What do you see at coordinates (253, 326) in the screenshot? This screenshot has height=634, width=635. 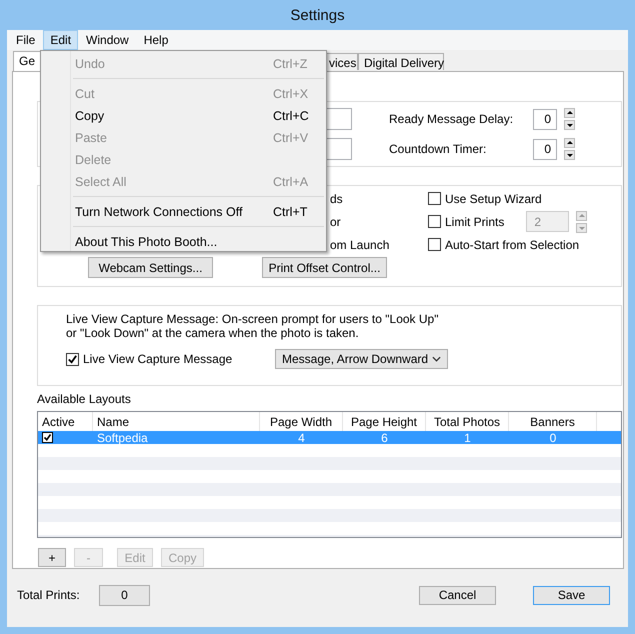 I see `description-text: Live View Capture Message: On-screen prompt for users to "Look Up" or "Look Down" at the camera when the photo is taken.` at bounding box center [253, 326].